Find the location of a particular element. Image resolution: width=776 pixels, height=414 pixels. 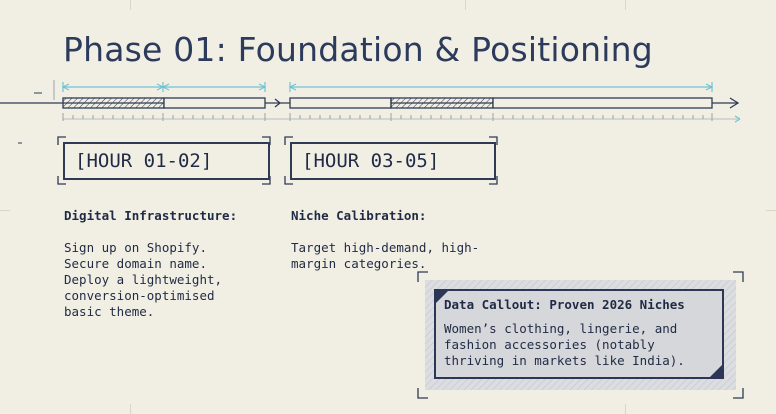

hour-label: [HOUR 03-05] is located at coordinates (371, 161).